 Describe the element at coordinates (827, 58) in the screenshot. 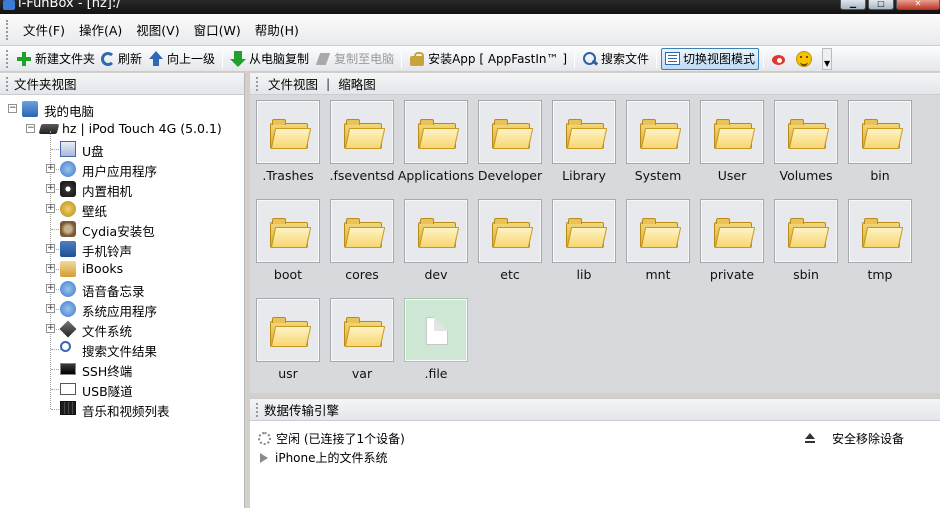

I see `toolbar-overflow-button: ▼` at that location.